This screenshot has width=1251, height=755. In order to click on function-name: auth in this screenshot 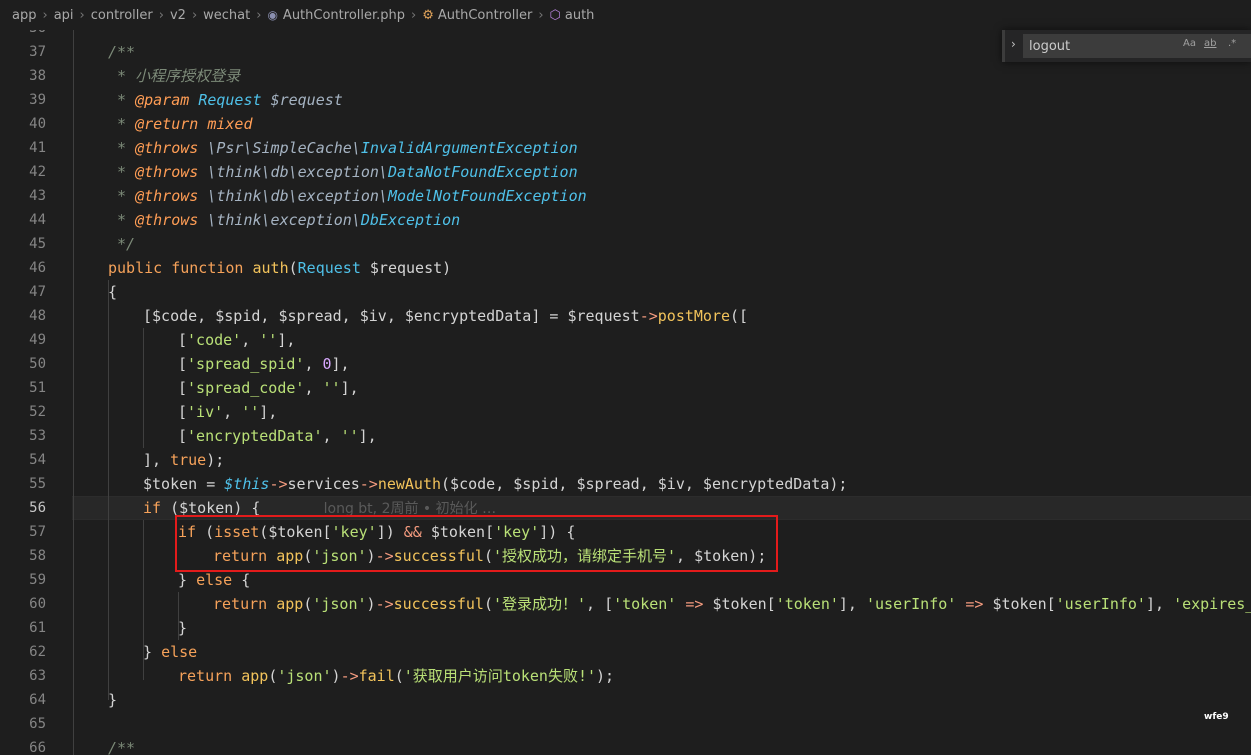, I will do `click(270, 268)`.